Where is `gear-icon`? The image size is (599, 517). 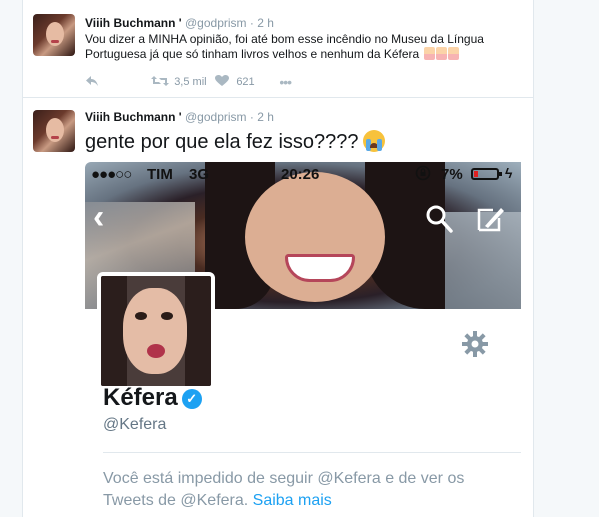
gear-icon is located at coordinates (475, 344).